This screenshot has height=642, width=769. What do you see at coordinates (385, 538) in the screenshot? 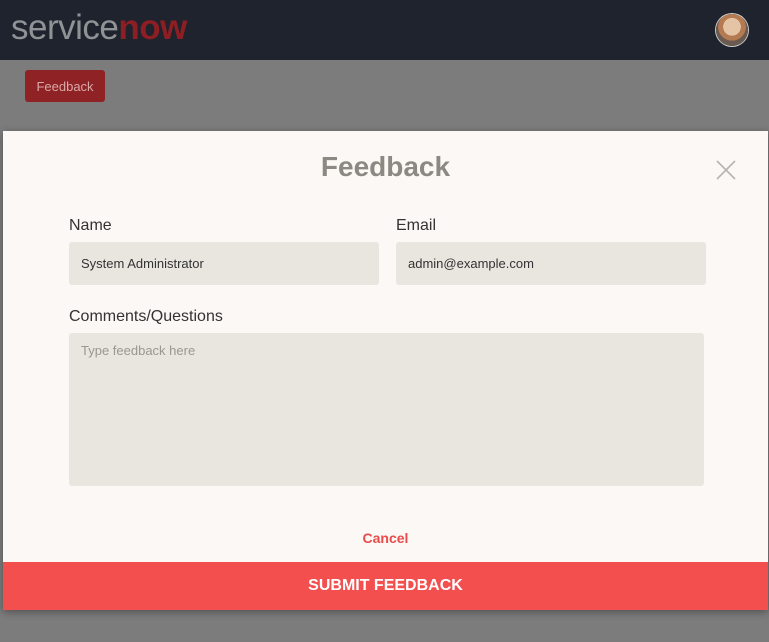
I see `cancel-button: Cancel` at bounding box center [385, 538].